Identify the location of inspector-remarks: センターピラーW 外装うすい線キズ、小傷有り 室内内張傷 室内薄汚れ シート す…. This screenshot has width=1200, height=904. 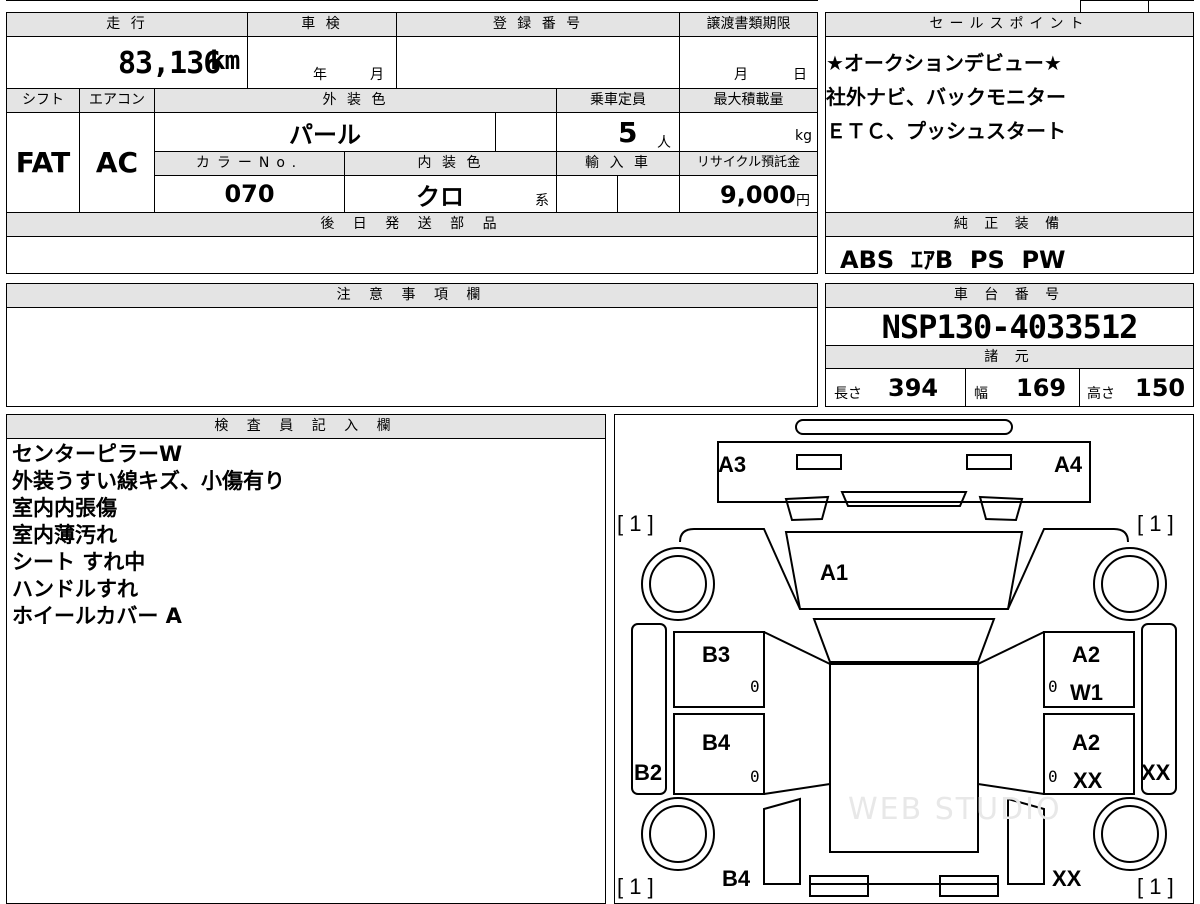
(148, 535).